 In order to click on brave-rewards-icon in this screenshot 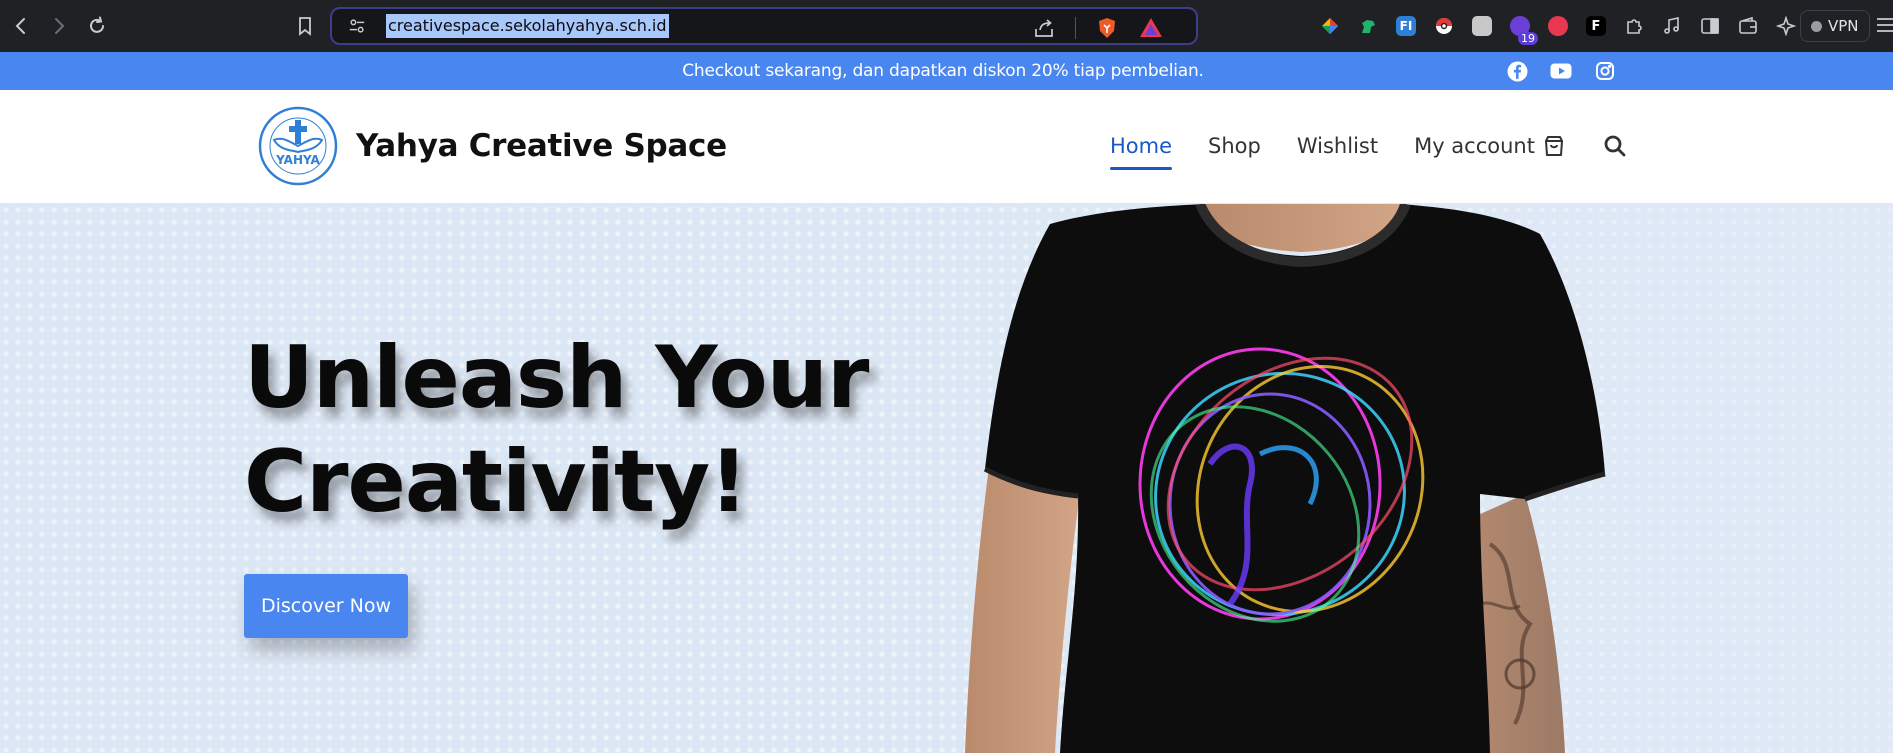, I will do `click(1151, 28)`.